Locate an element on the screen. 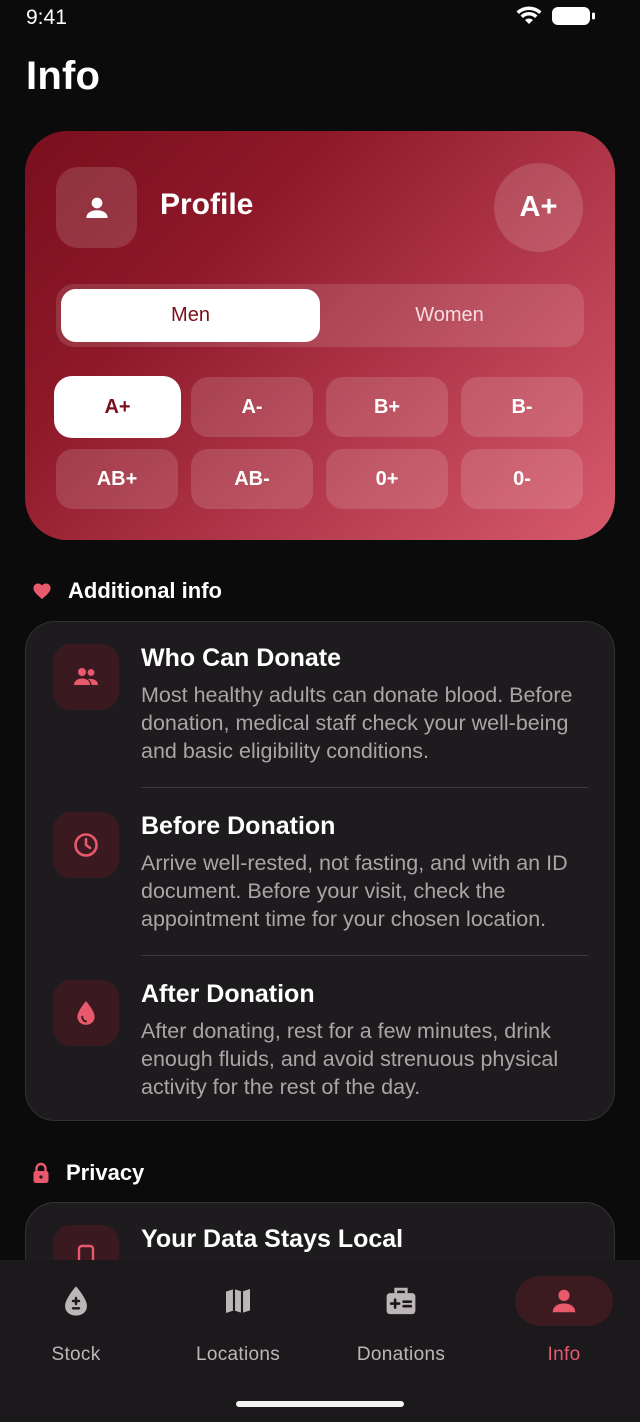  home-indicator is located at coordinates (320, 1404).